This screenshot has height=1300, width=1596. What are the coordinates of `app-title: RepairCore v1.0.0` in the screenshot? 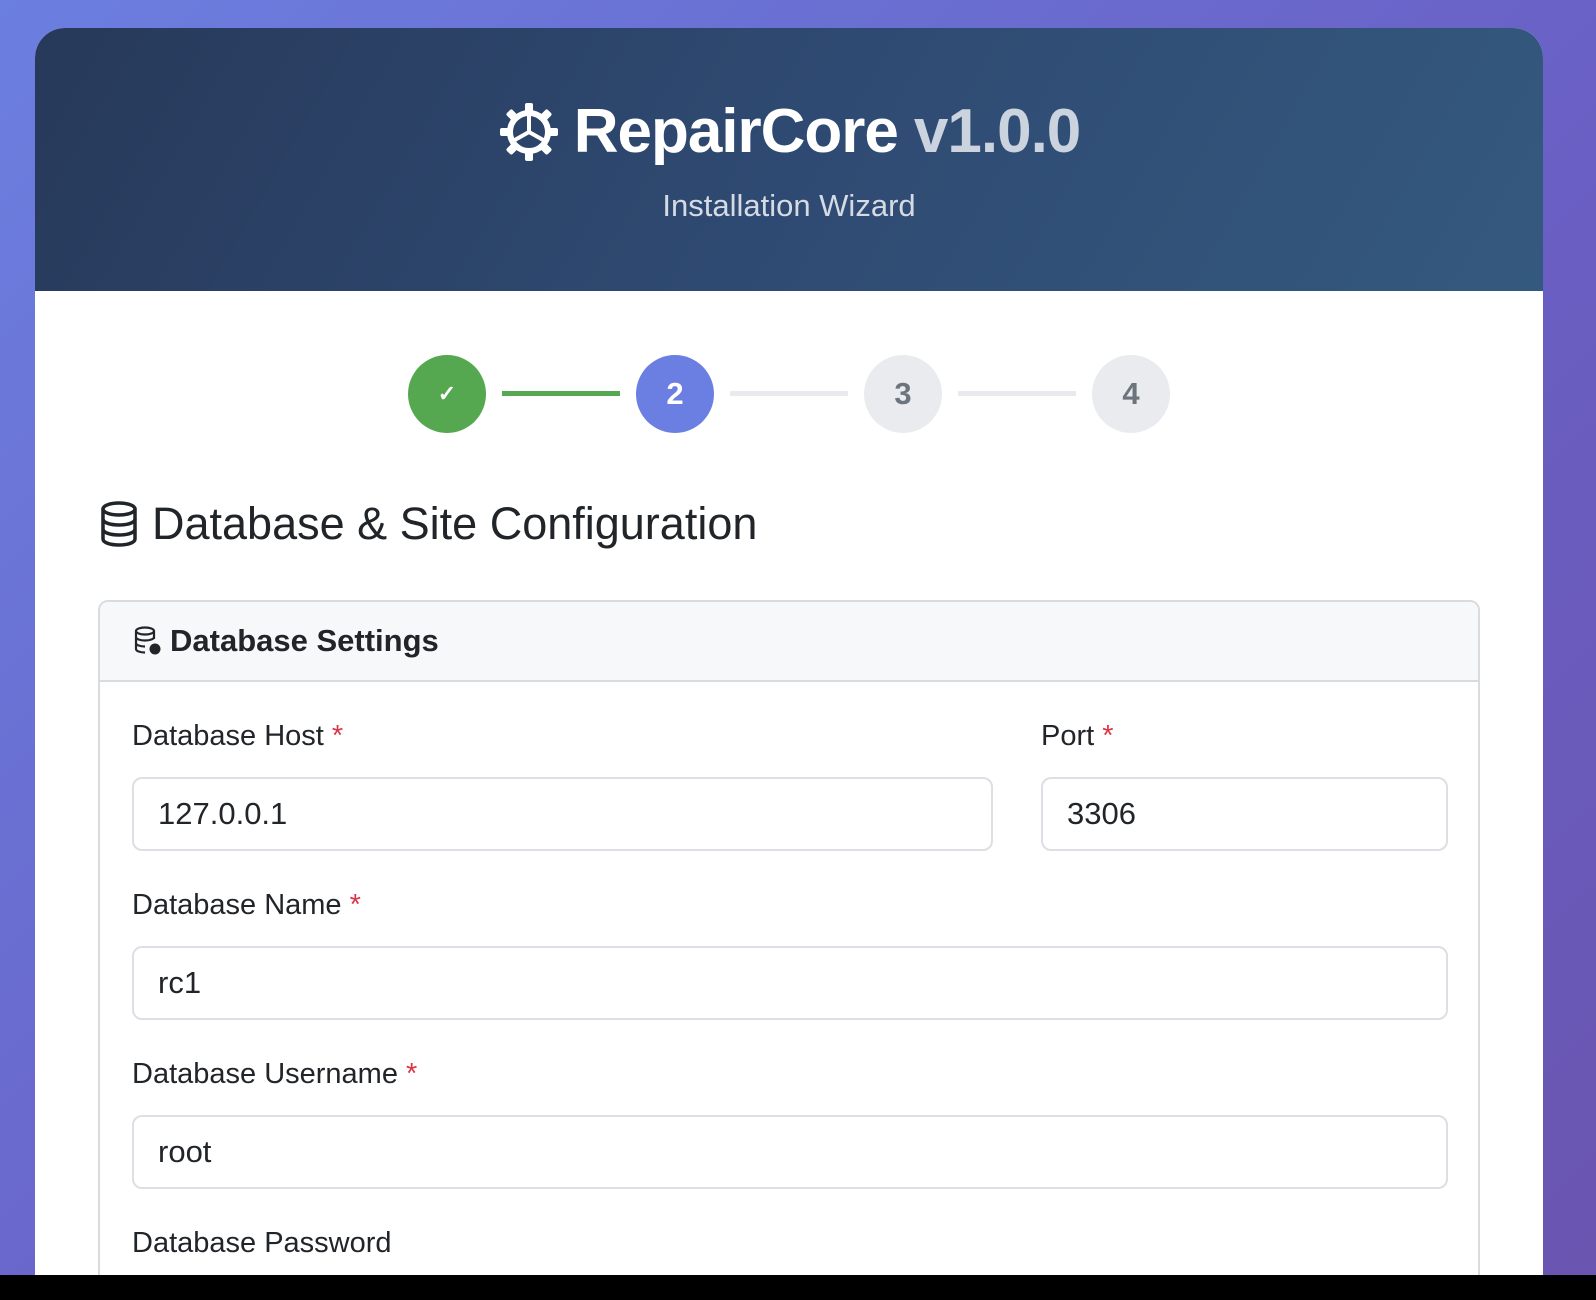 It's located at (789, 131).